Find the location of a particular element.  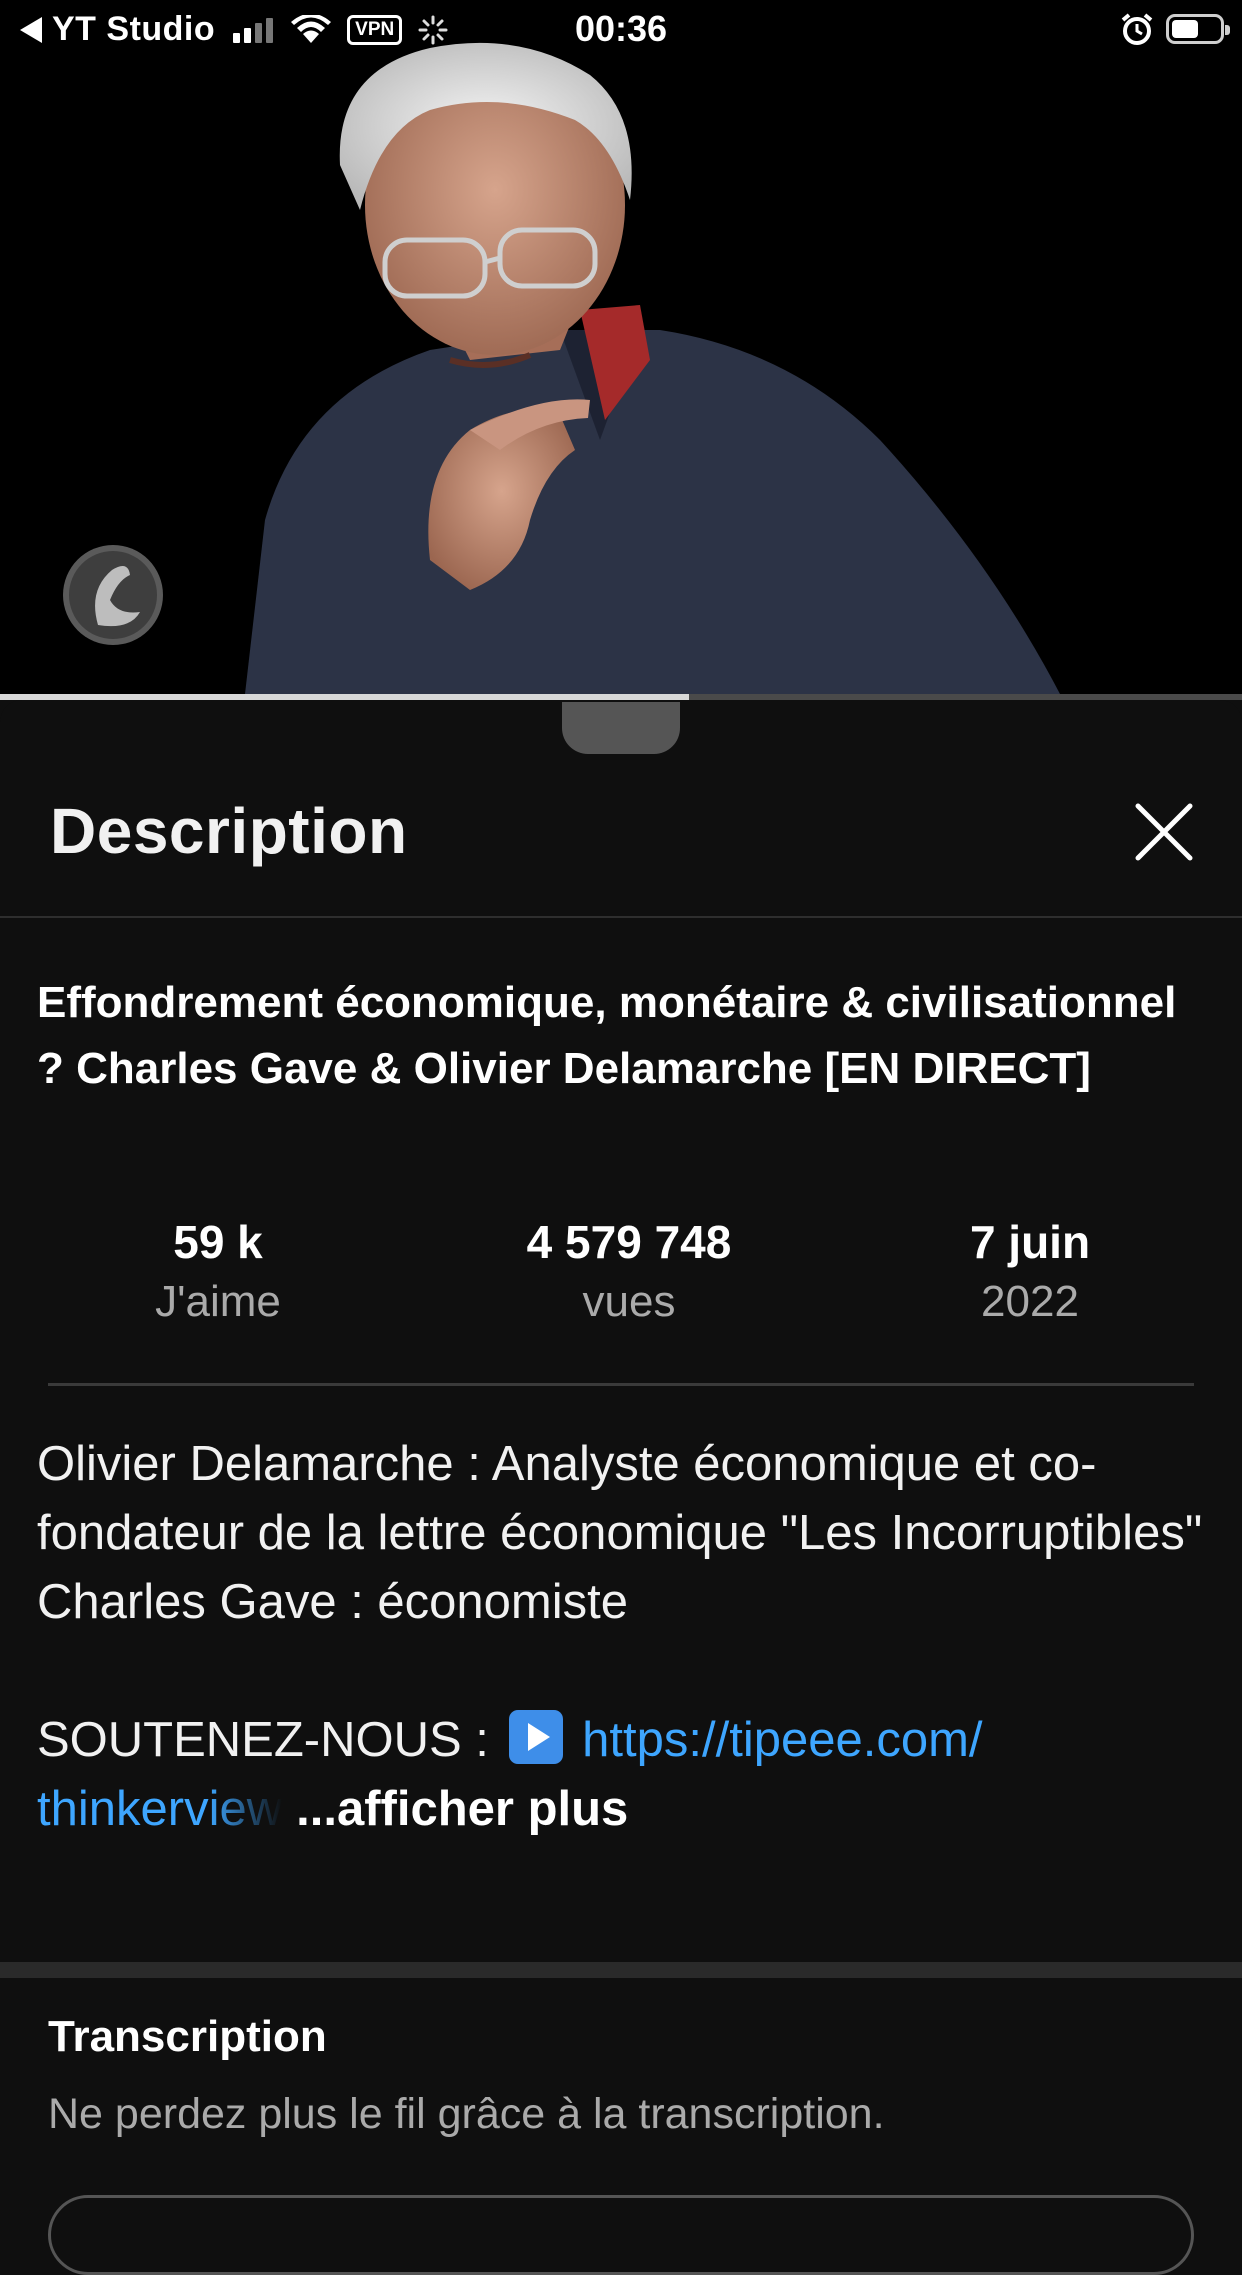

likes-count: 59 k is located at coordinates (218, 1242).